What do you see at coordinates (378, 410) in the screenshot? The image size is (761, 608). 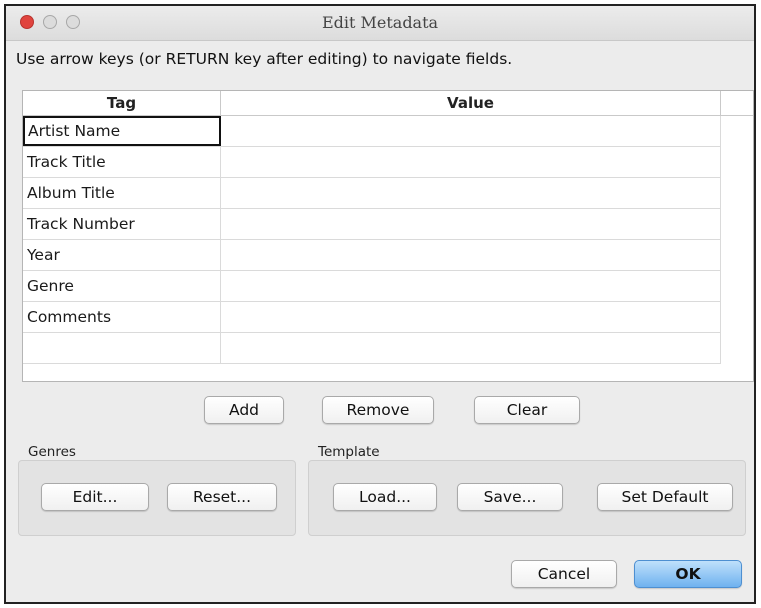 I see `remove-button: Remove` at bounding box center [378, 410].